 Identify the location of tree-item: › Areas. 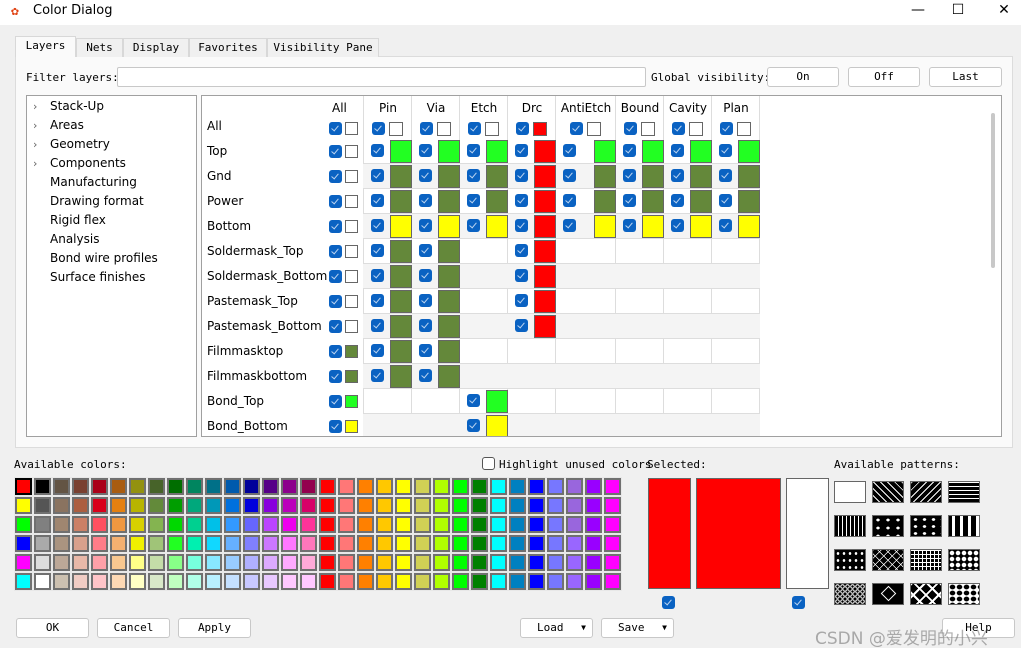
(58, 125).